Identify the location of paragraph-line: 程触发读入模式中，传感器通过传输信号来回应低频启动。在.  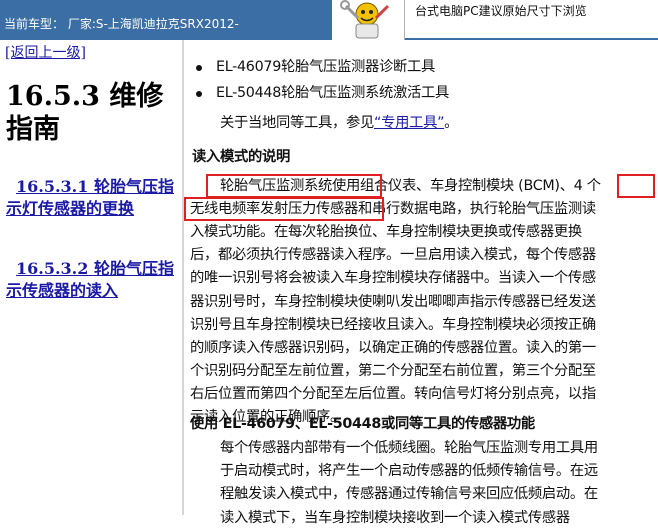
(409, 494).